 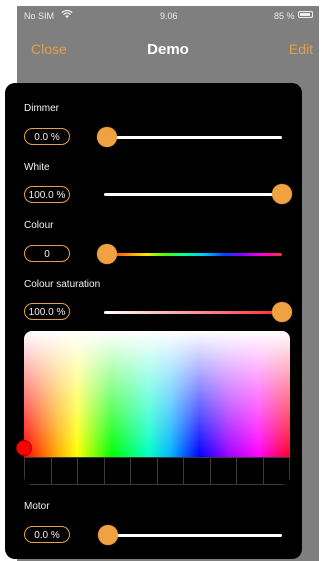 What do you see at coordinates (39, 225) in the screenshot?
I see `colour-label: Colour` at bounding box center [39, 225].